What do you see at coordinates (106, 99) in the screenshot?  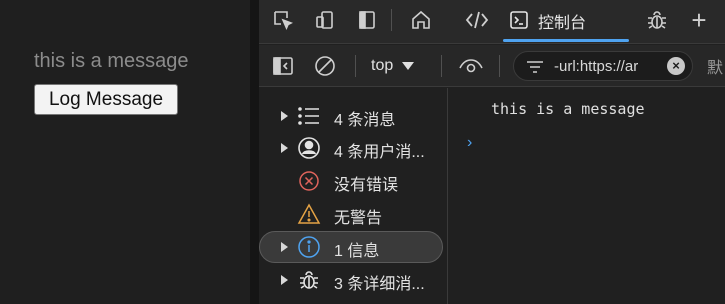 I see `log-message-button: Log Message` at bounding box center [106, 99].